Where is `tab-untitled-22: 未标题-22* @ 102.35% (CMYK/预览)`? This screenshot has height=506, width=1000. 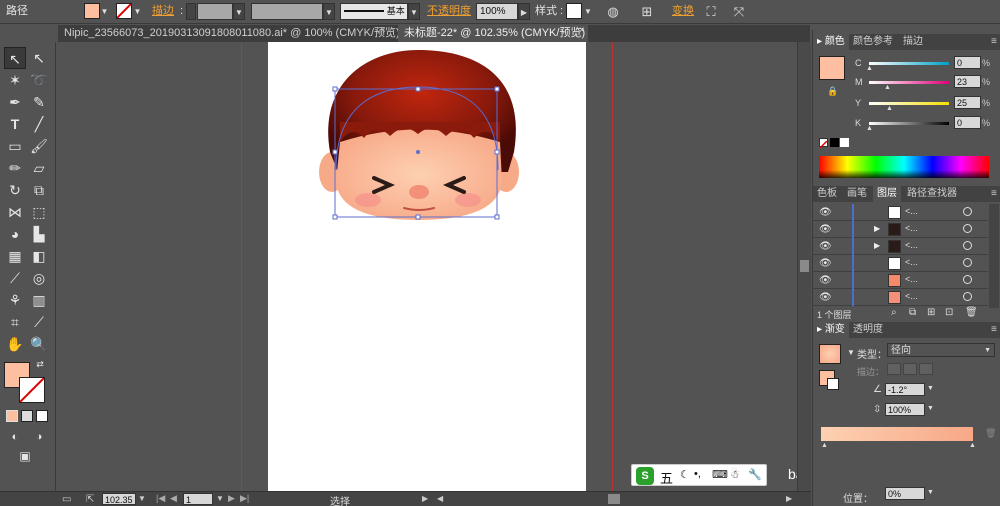 tab-untitled-22: 未标题-22* @ 102.35% (CMYK/预览) is located at coordinates (493, 33).